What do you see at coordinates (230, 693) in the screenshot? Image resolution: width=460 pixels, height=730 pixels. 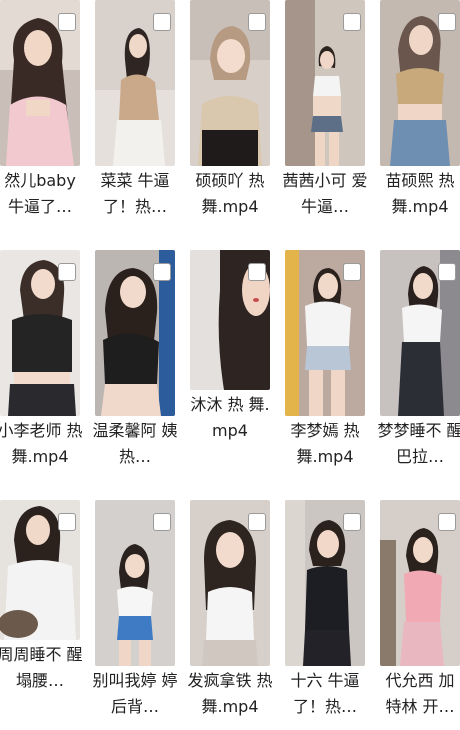 I see `video-filename: 发疯拿铁 热舞.mp4` at bounding box center [230, 693].